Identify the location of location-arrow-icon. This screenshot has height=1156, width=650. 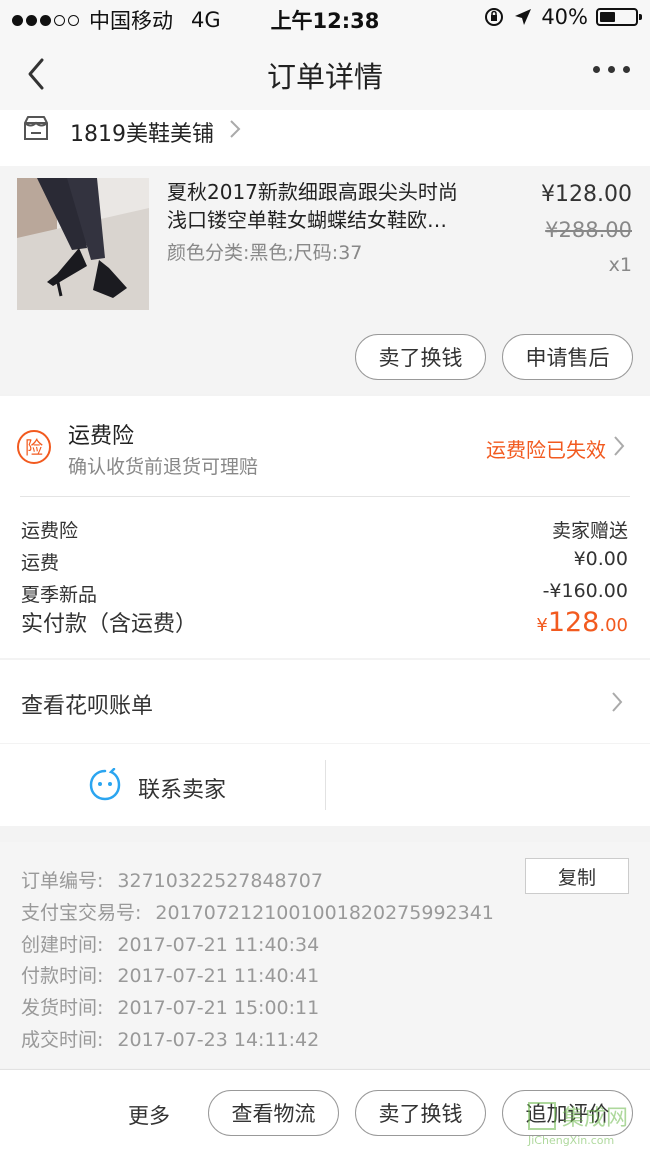
(523, 17).